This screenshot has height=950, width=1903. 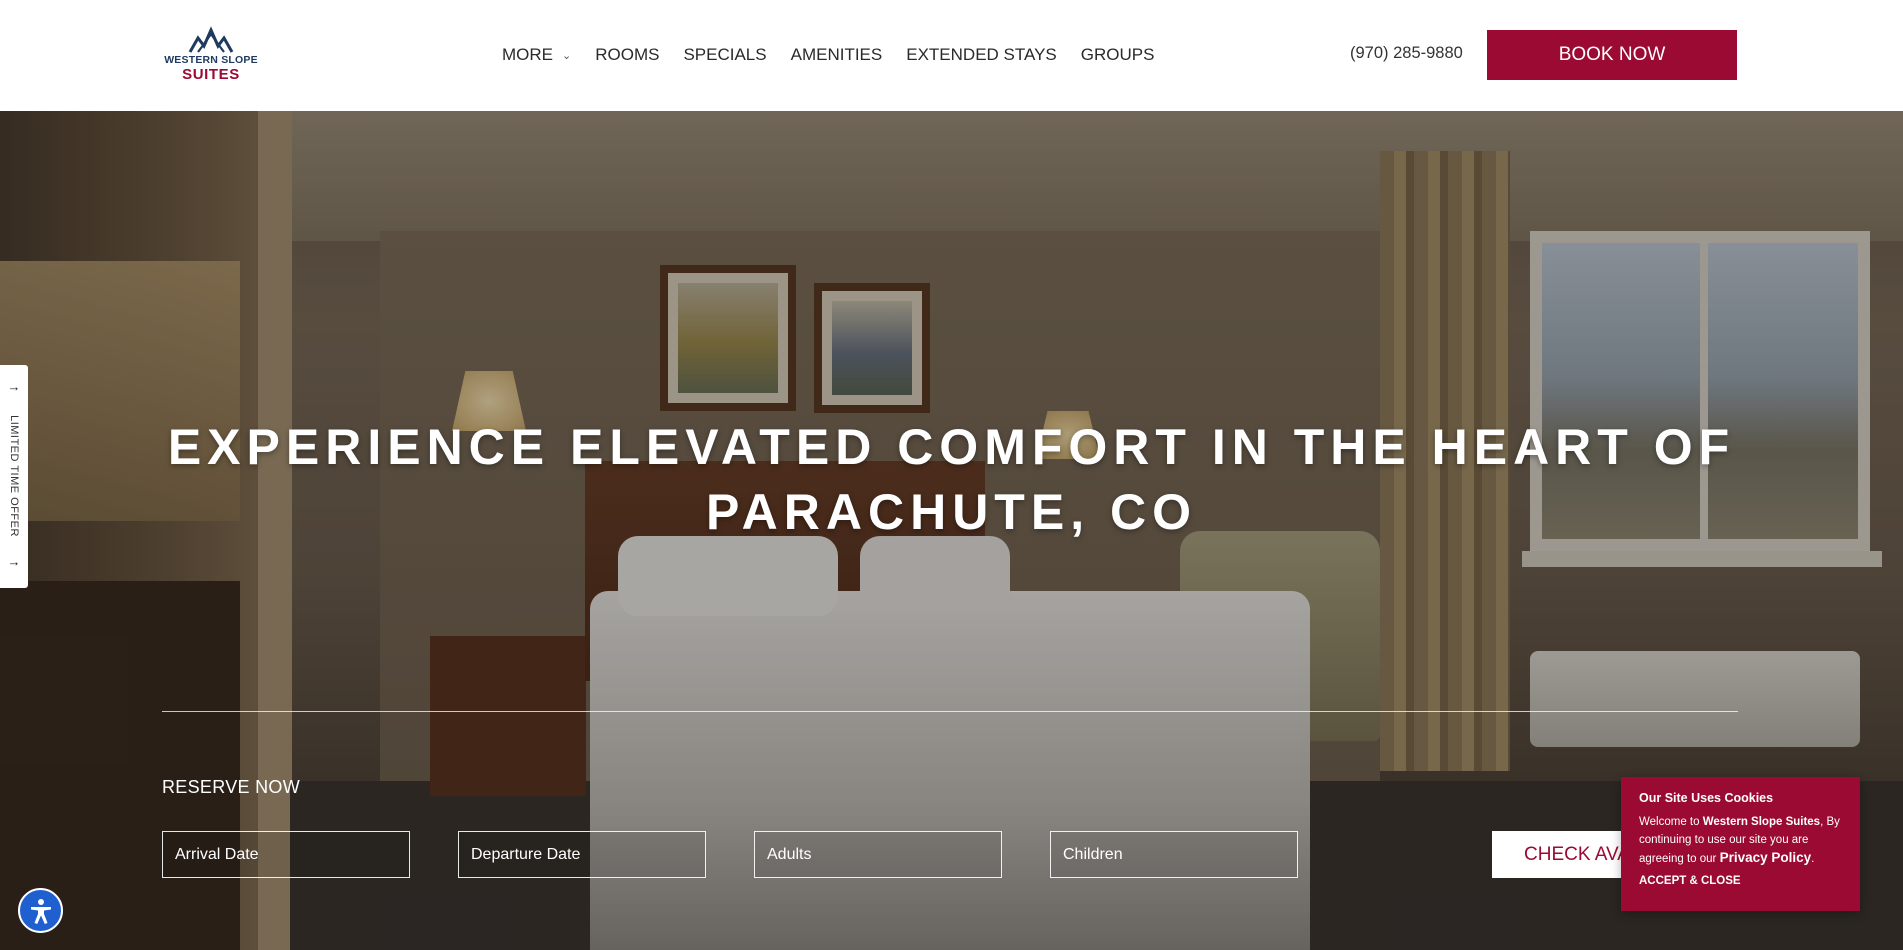 I want to click on nav-item-label: ROOMS, so click(x=627, y=54).